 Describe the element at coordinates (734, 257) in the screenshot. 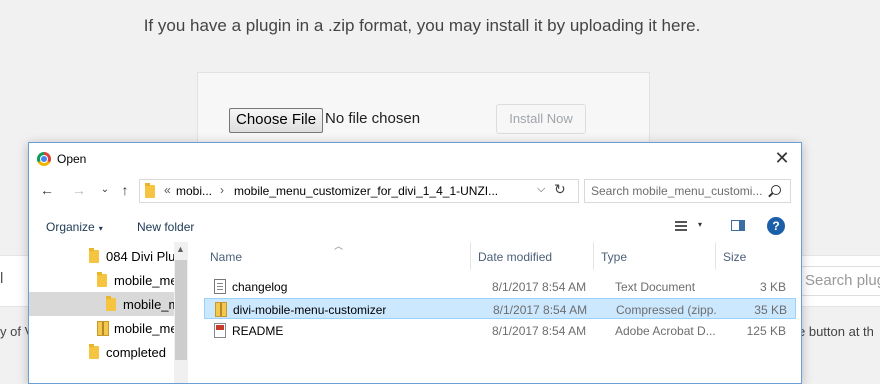

I see `column-header-size: Size` at that location.